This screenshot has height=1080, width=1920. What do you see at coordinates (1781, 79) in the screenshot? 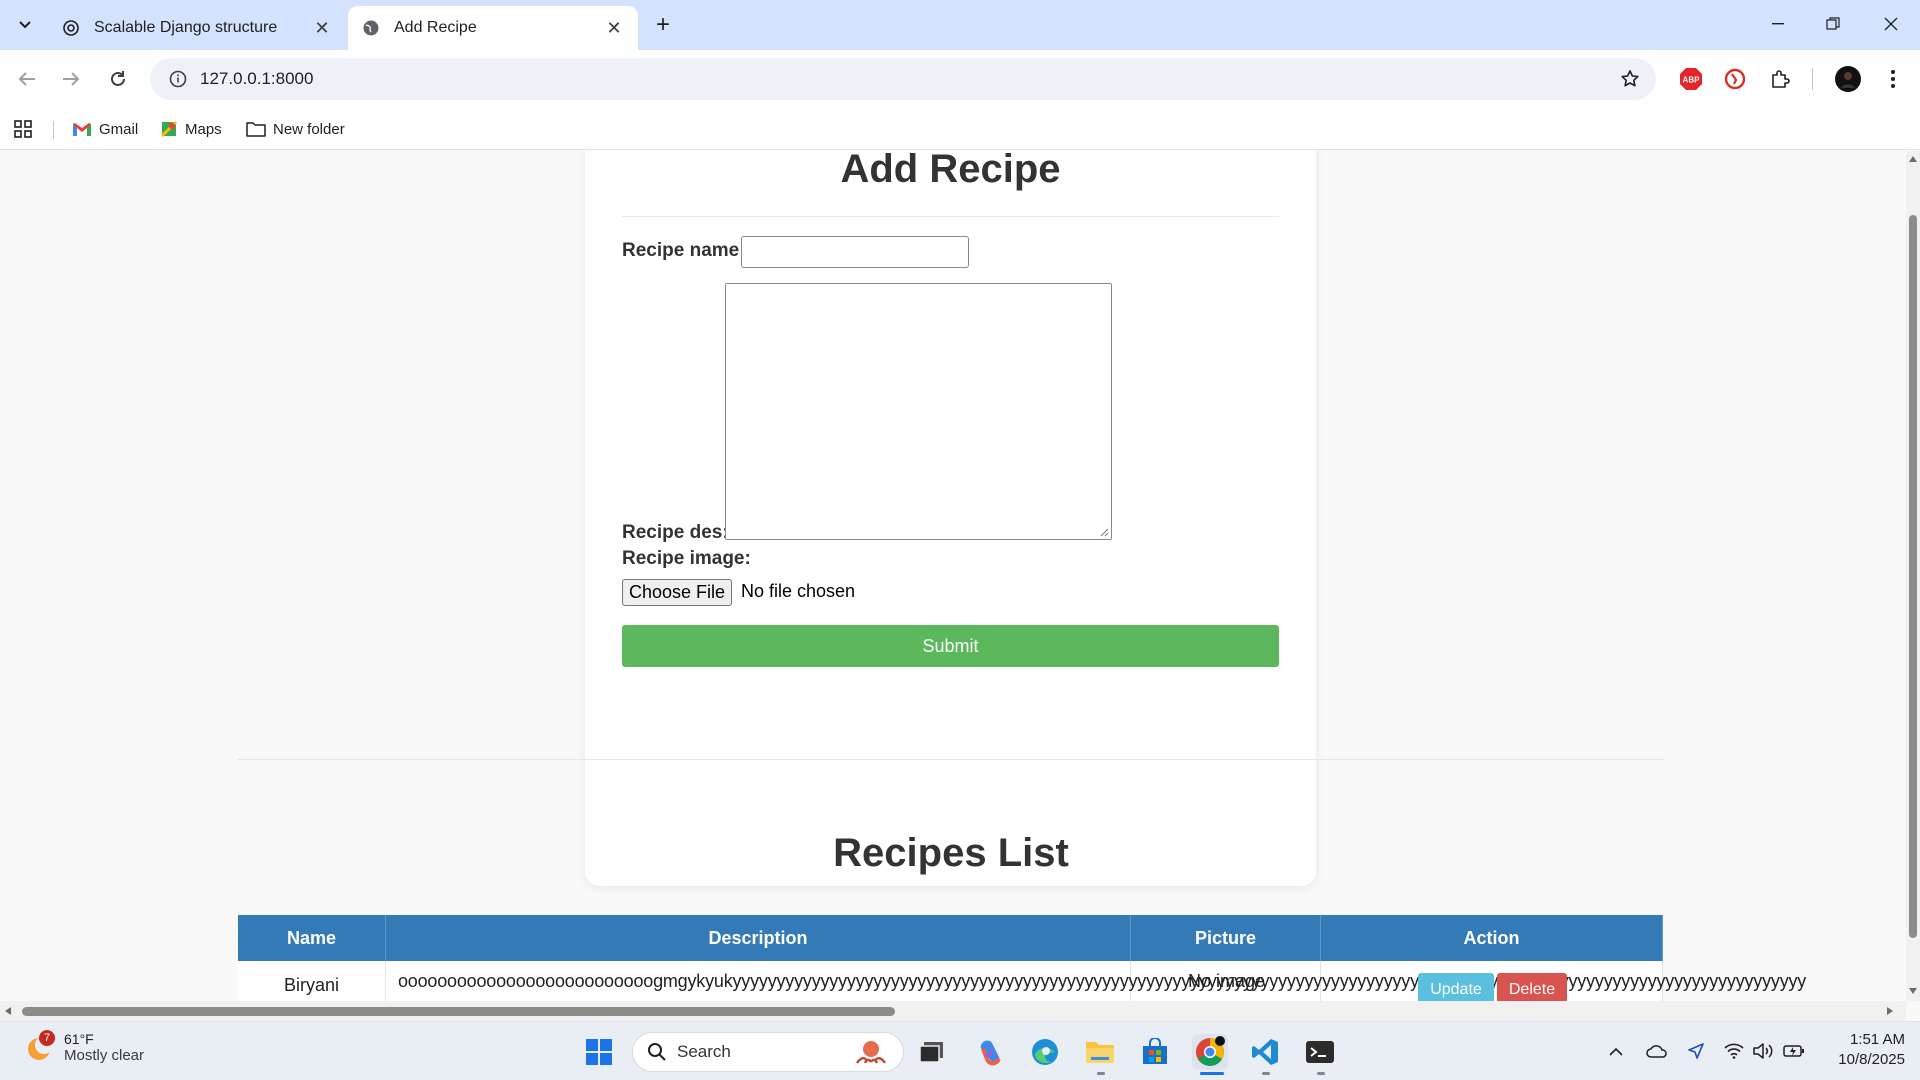
I see `extensions-icon` at bounding box center [1781, 79].